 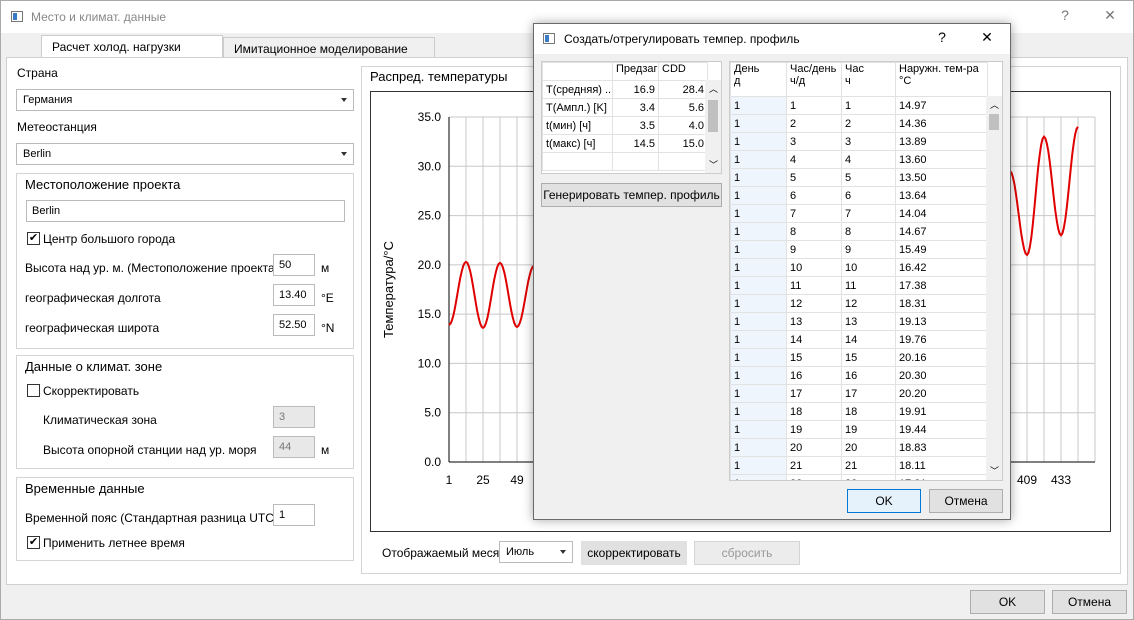 What do you see at coordinates (294, 265) in the screenshot?
I see `altitude-input: 50` at bounding box center [294, 265].